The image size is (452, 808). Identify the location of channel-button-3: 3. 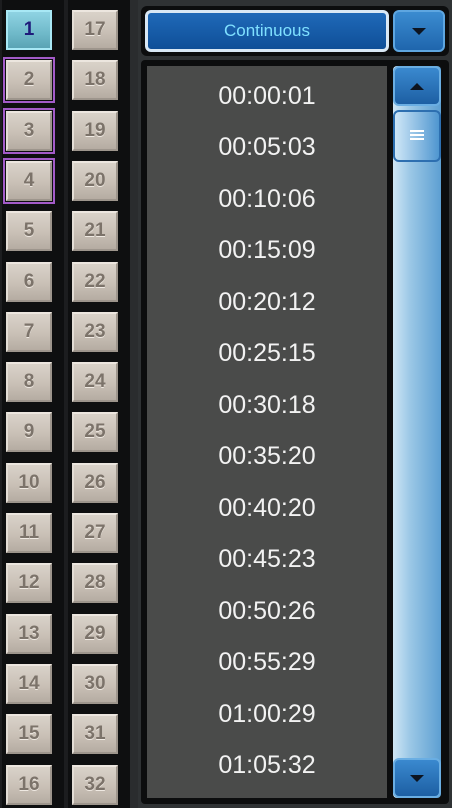
(29, 130).